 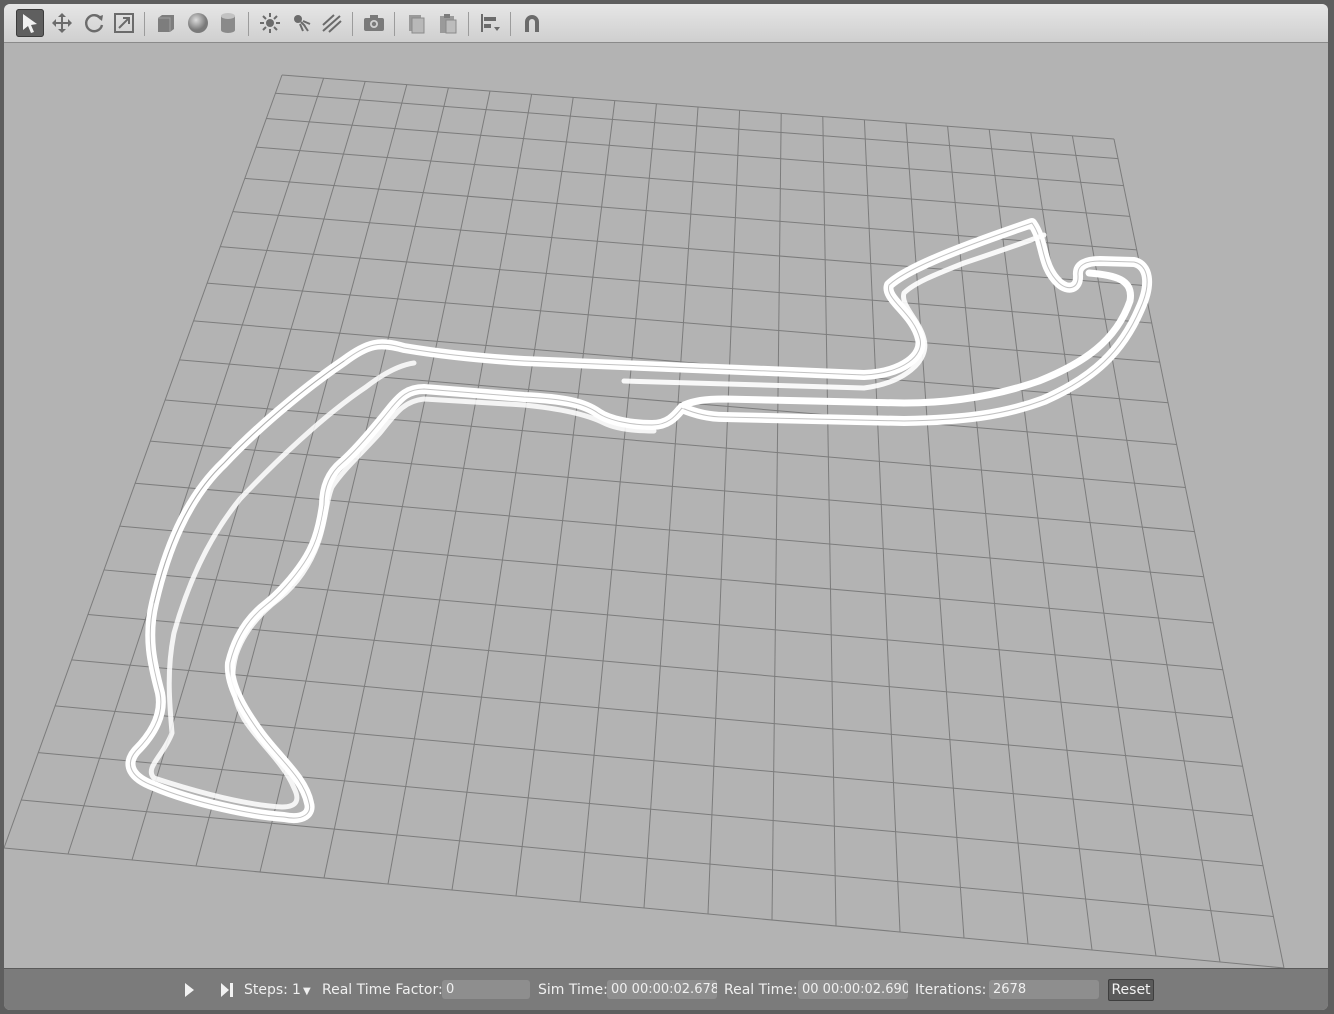 What do you see at coordinates (1044, 989) in the screenshot?
I see `iterations-field: 2678` at bounding box center [1044, 989].